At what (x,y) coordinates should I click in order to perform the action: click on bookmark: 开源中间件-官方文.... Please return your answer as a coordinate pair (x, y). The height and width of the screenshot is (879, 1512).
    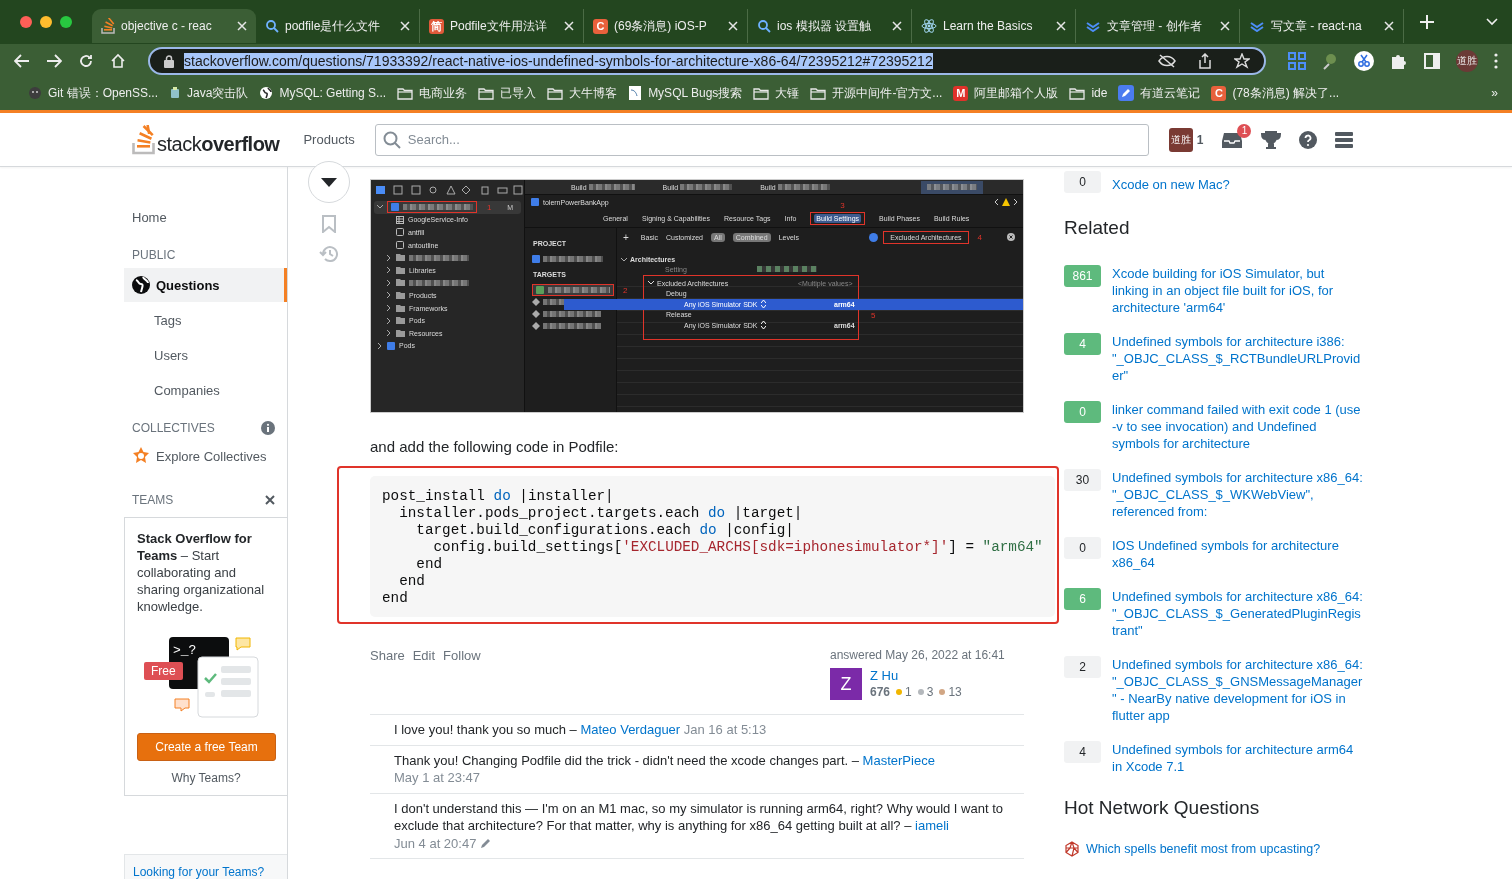
    Looking at the image, I should click on (876, 93).